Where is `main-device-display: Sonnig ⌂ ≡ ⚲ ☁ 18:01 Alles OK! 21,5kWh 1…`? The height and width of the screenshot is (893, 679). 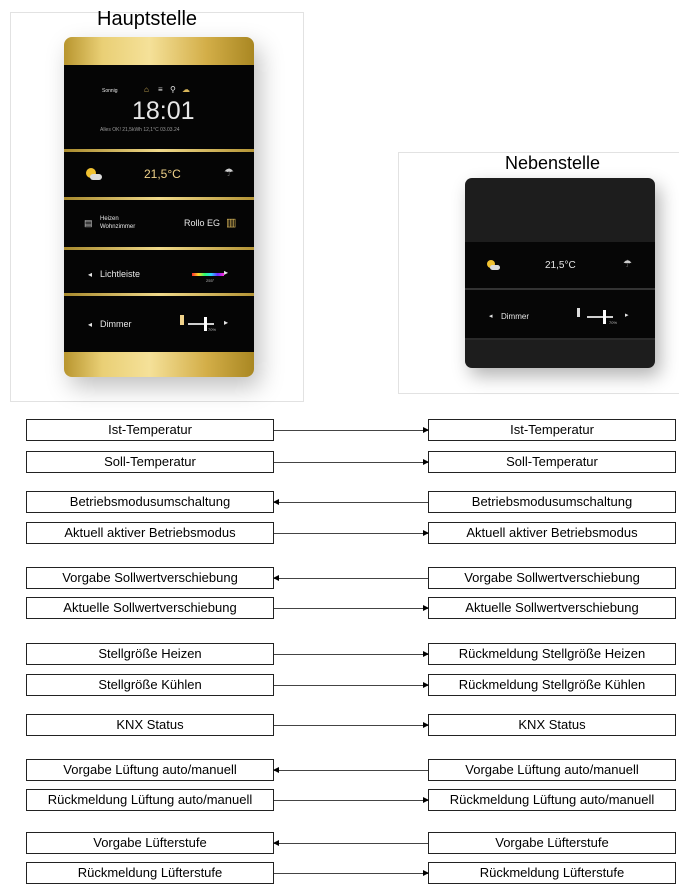 main-device-display: Sonnig ⌂ ≡ ⚲ ☁ 18:01 Alles OK! 21,5kWh 1… is located at coordinates (159, 208).